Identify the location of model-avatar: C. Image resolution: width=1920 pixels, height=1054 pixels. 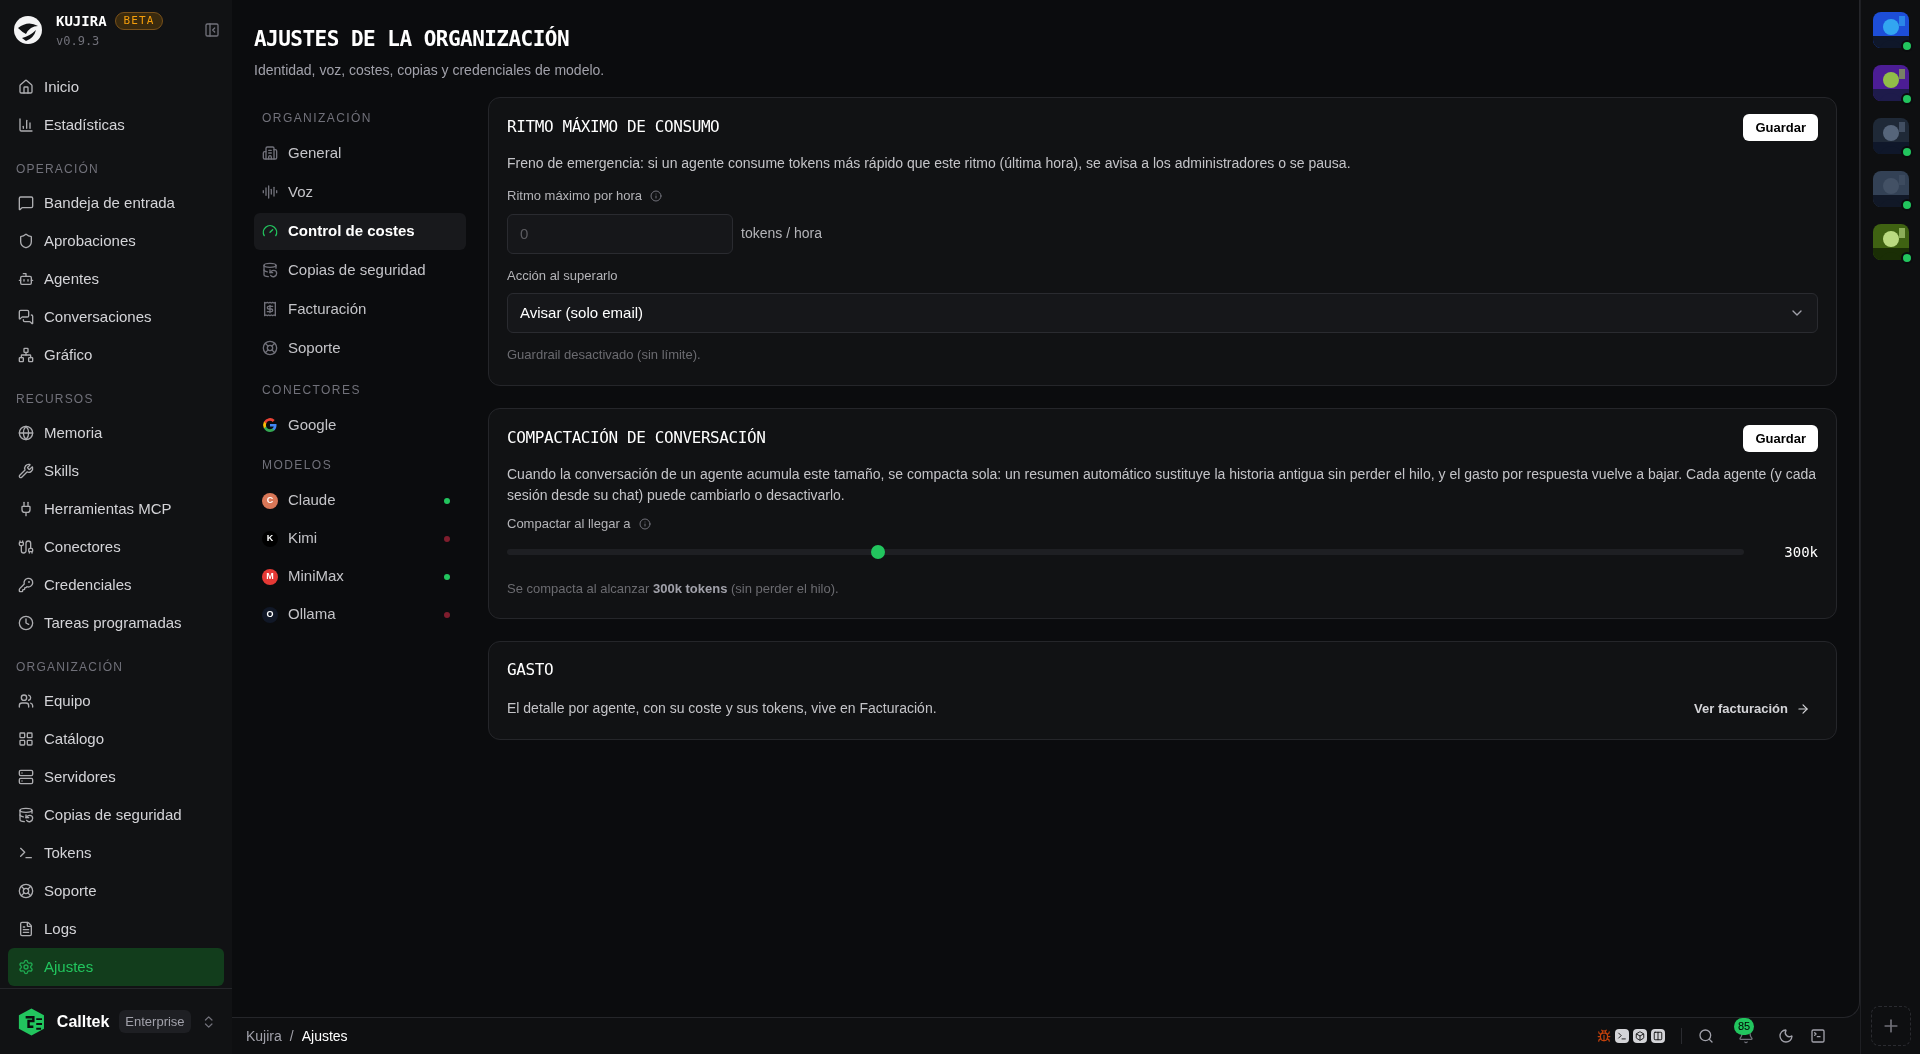
(270, 500).